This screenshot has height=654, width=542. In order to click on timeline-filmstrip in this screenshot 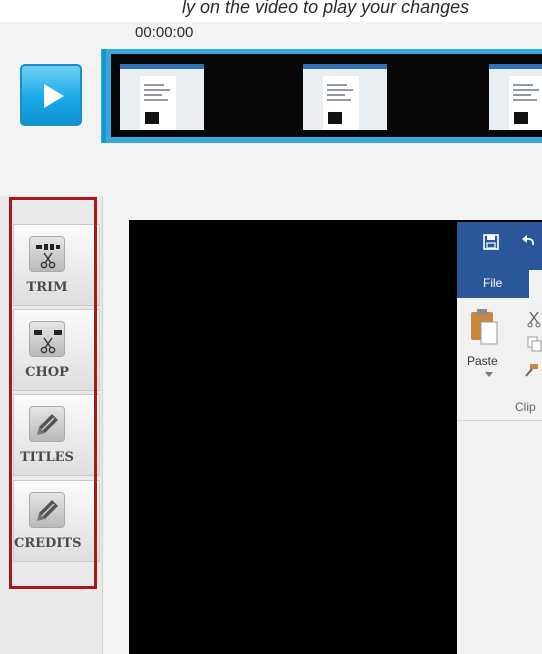, I will do `click(321, 96)`.